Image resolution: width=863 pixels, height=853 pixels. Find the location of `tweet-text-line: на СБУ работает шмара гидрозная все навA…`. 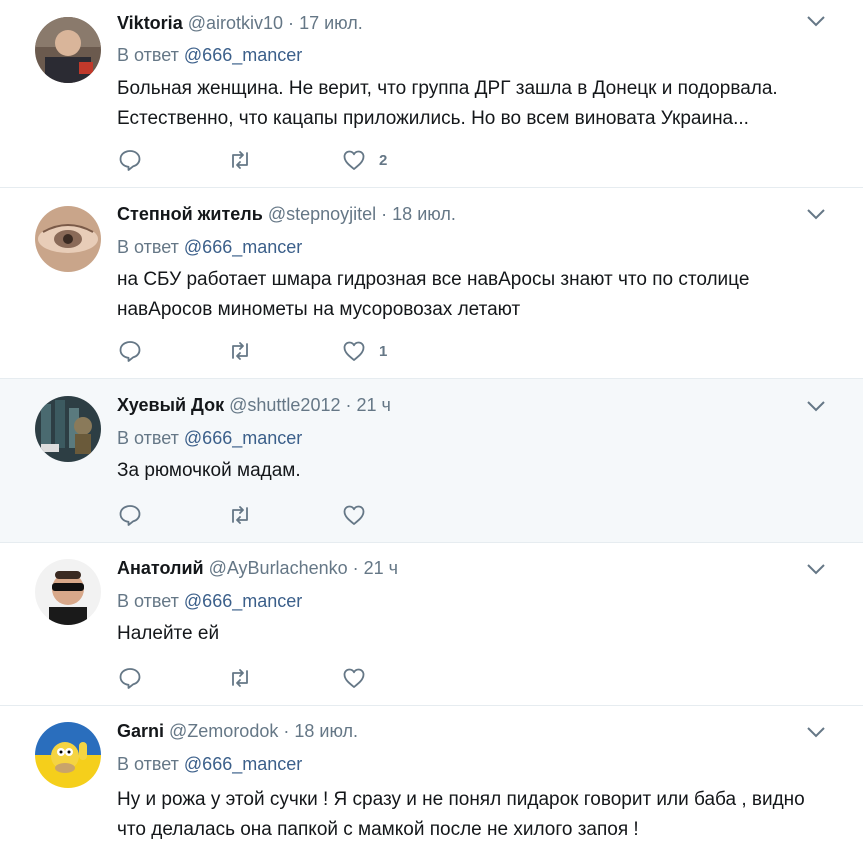

tweet-text-line: на СБУ работает шмара гидрозная все навA… is located at coordinates (433, 279).